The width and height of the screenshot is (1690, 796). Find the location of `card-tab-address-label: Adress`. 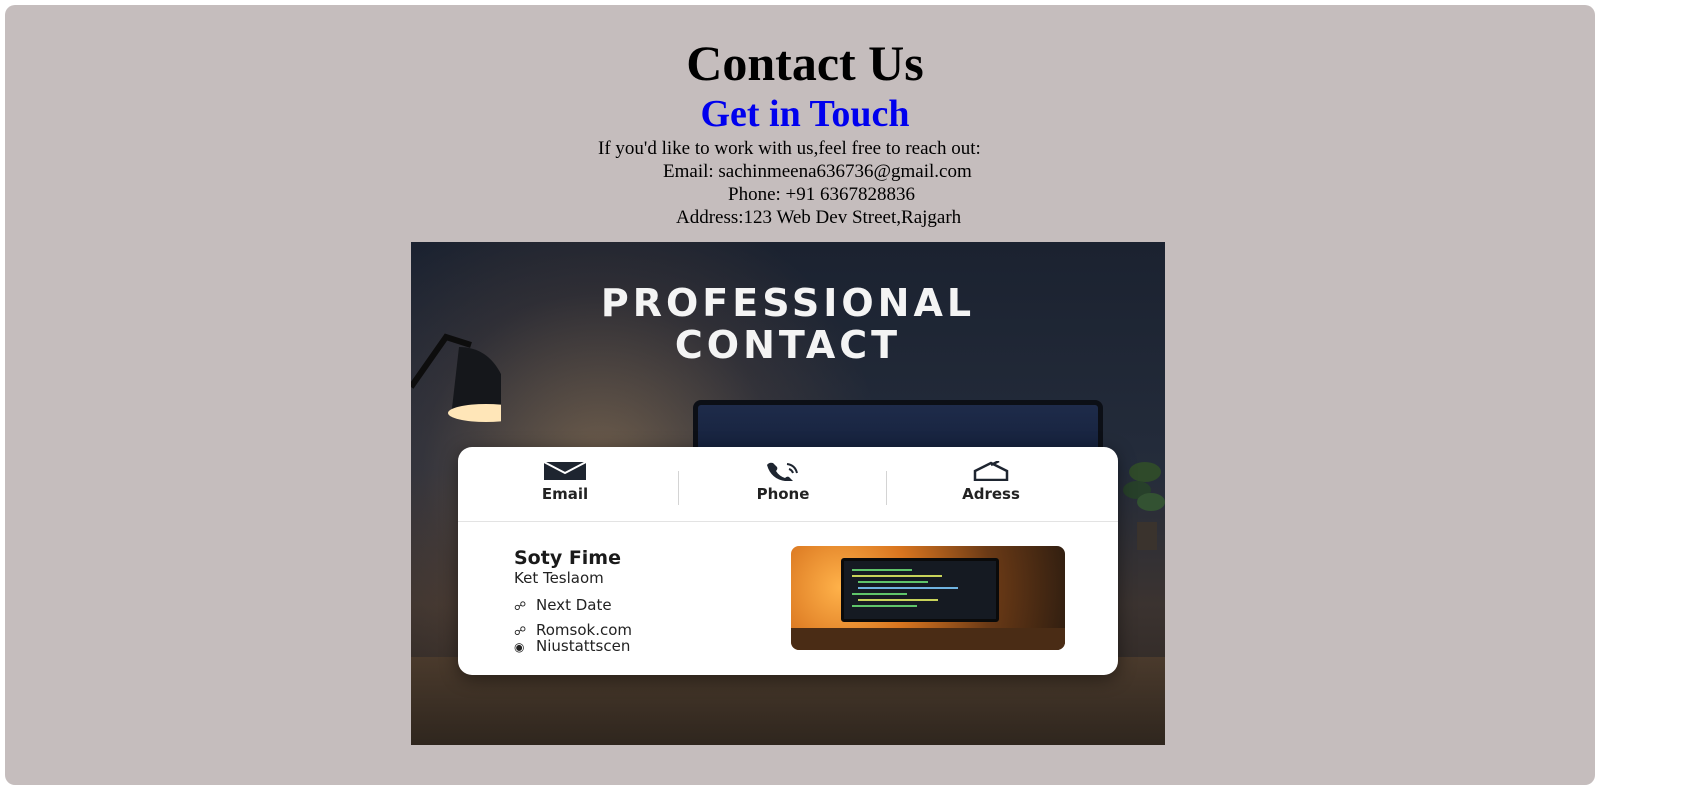

card-tab-address-label: Adress is located at coordinates (991, 494).